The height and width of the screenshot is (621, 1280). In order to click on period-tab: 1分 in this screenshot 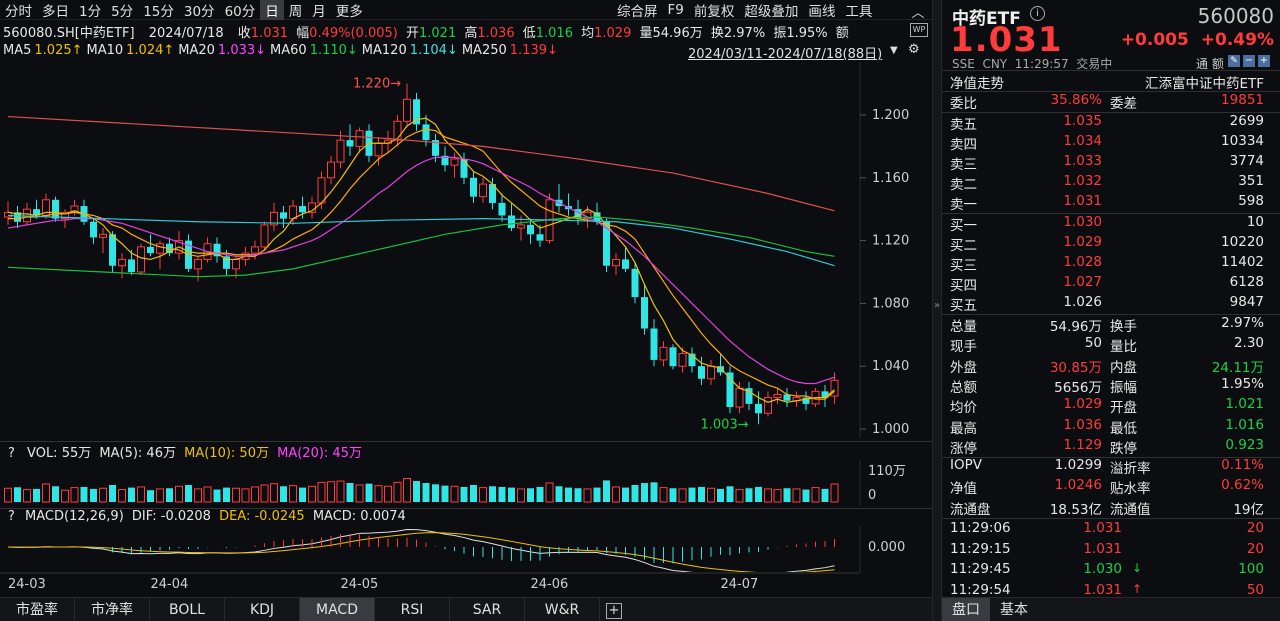, I will do `click(90, 10)`.